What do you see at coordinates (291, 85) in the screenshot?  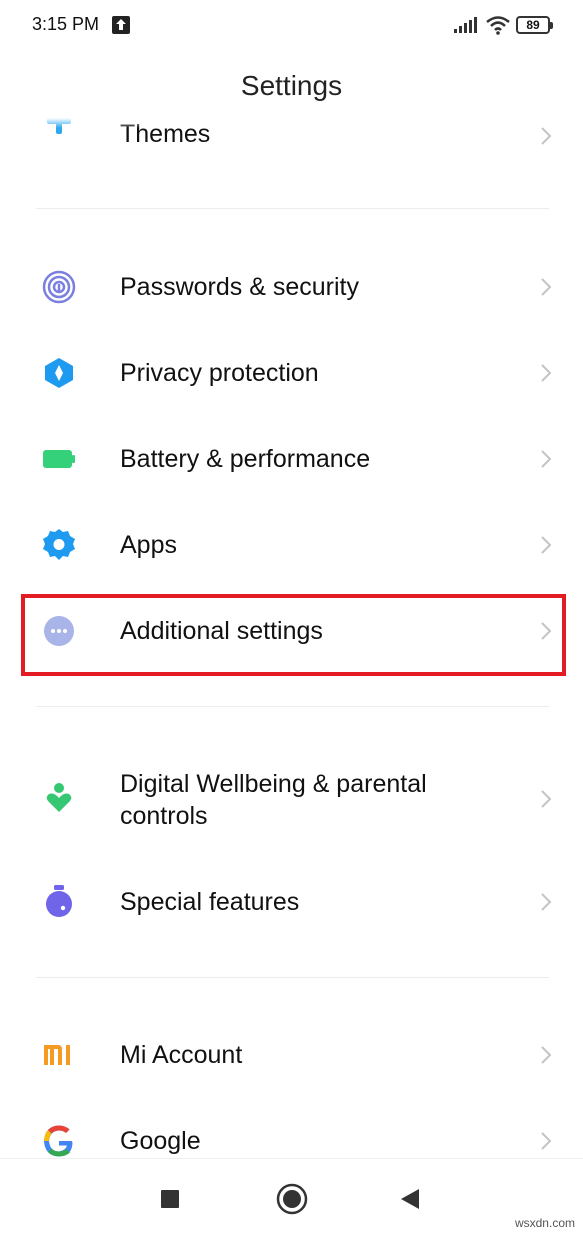 I see `page-title: Settings` at bounding box center [291, 85].